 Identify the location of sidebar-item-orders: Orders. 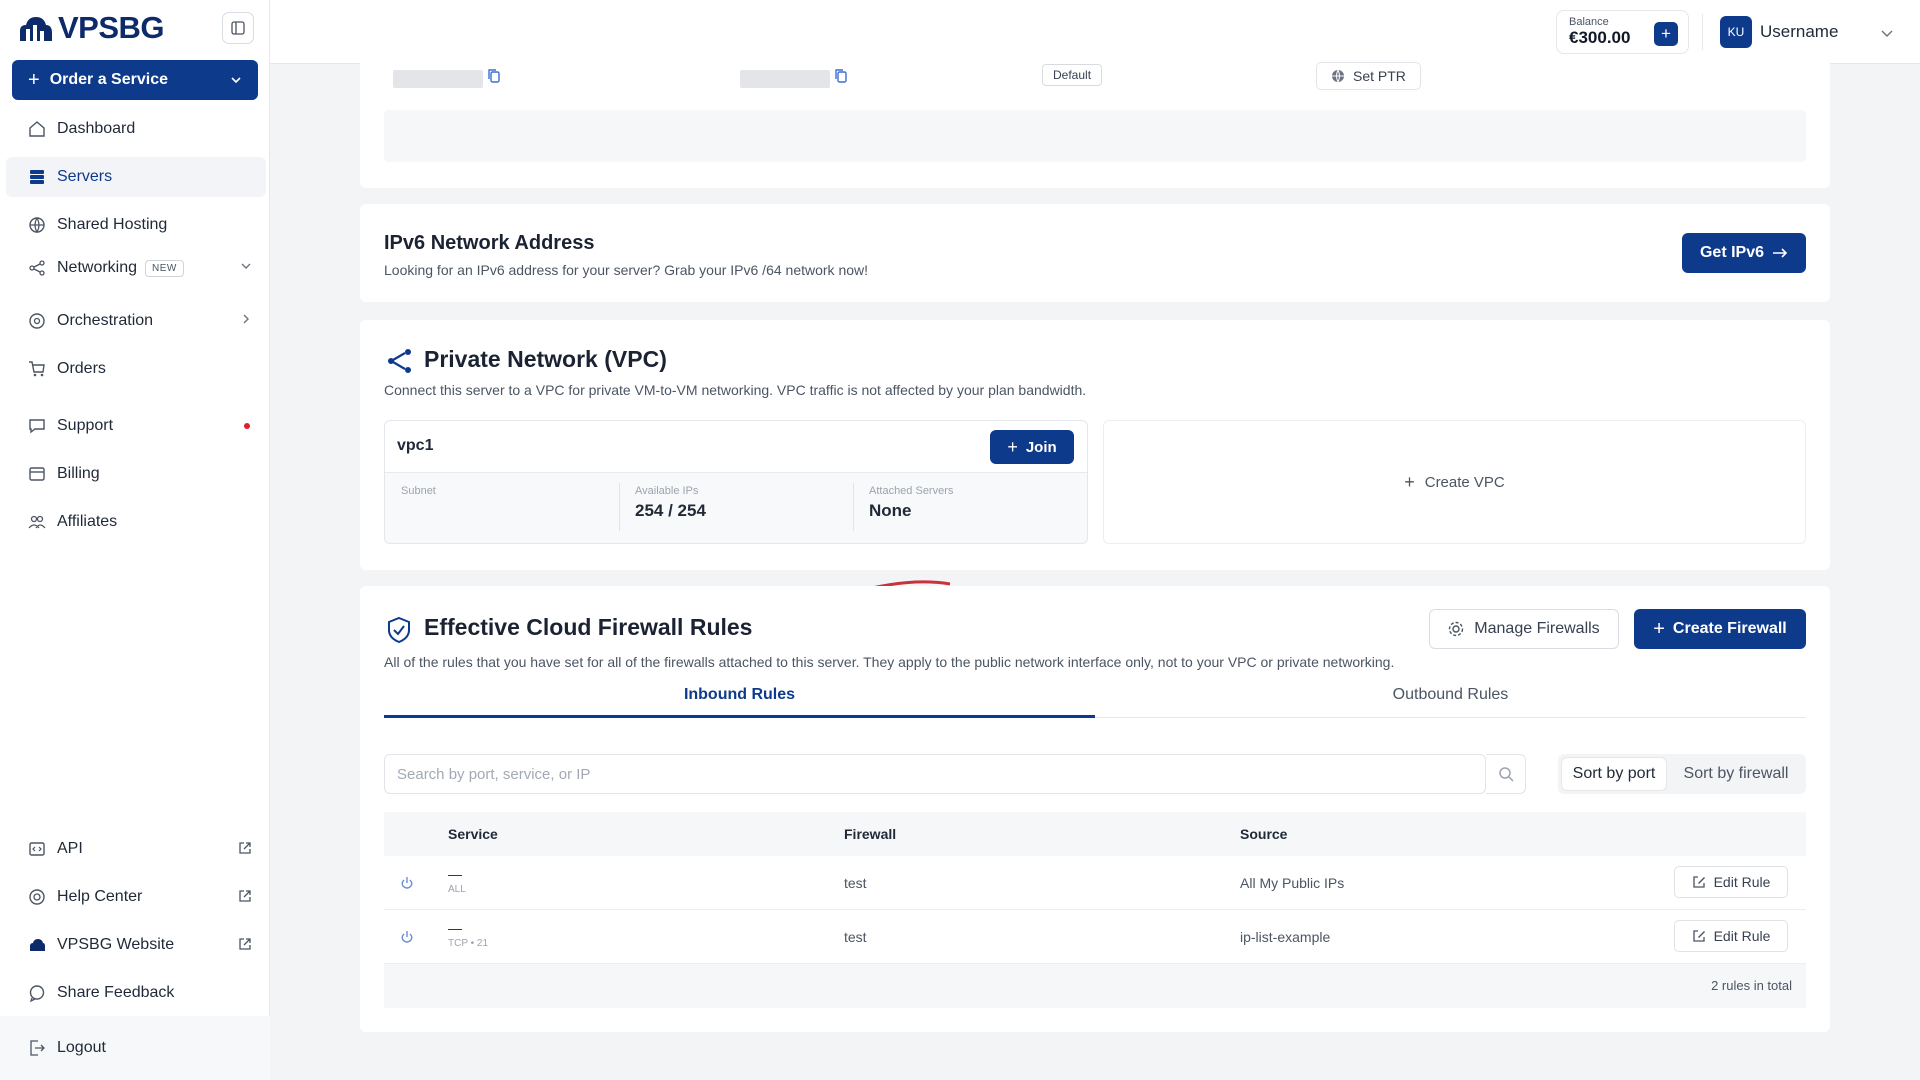
(136, 369).